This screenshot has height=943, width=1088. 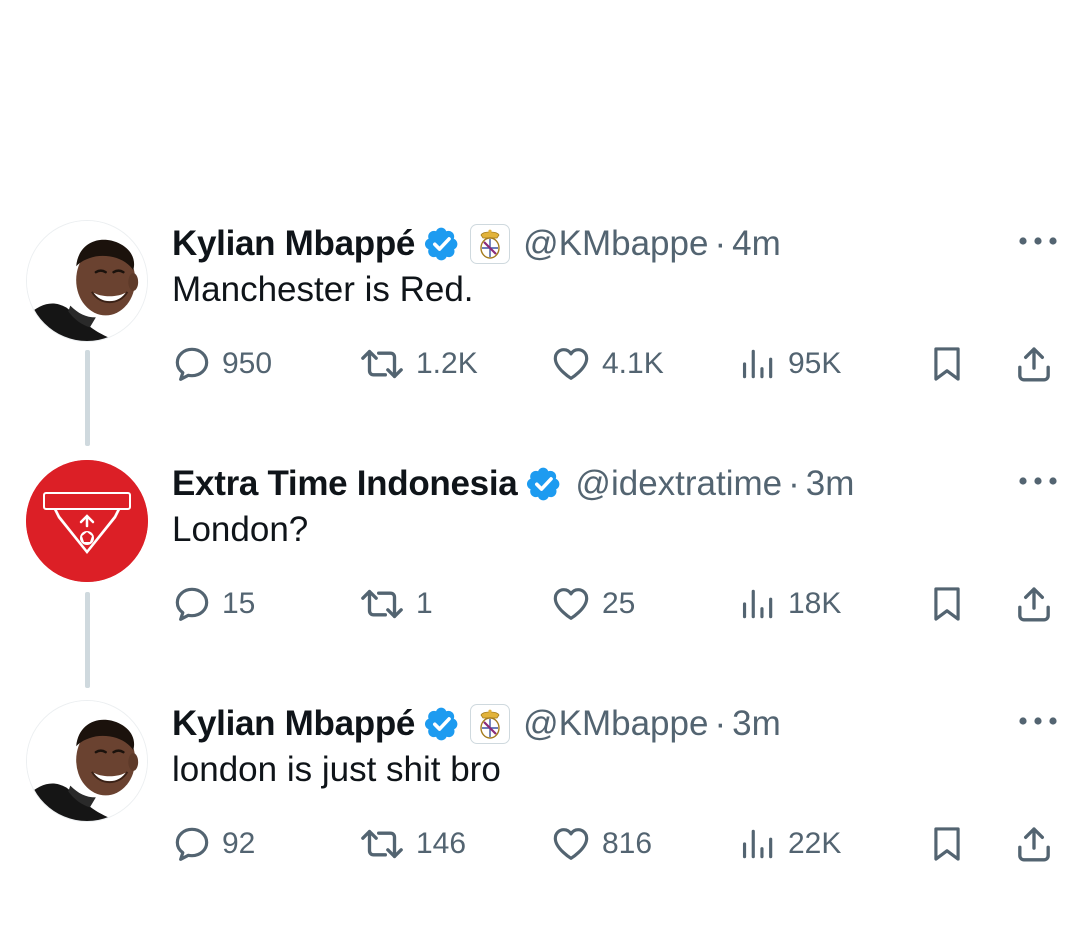 I want to click on views-button: 95K, so click(x=789, y=364).